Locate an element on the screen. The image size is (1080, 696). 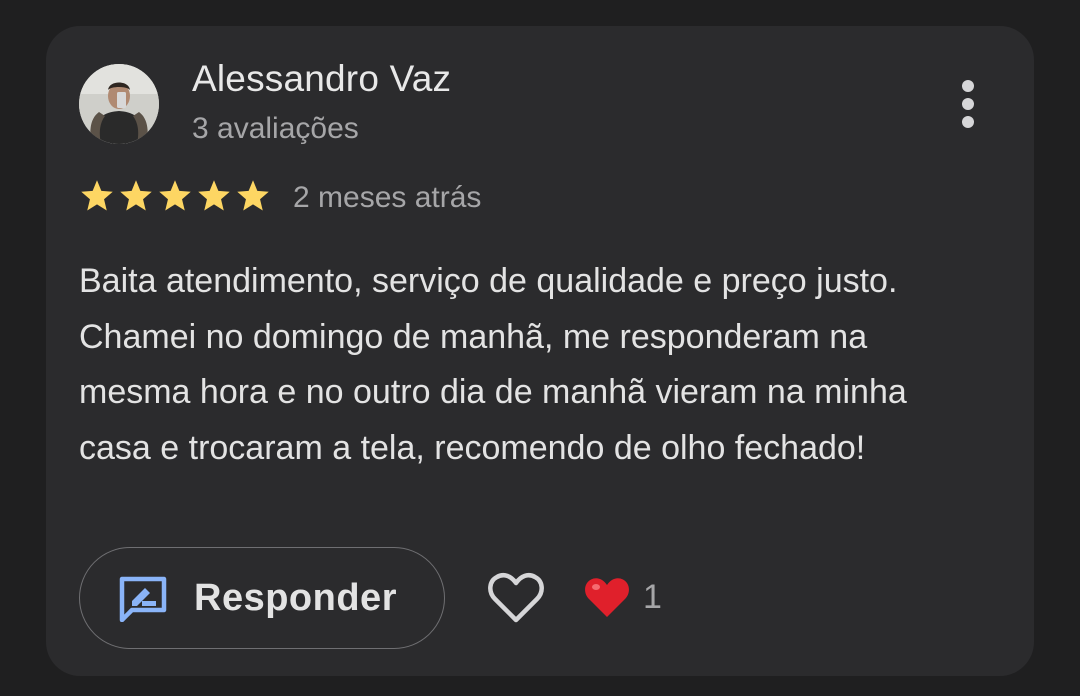
review-time: 2 meses atrás is located at coordinates (387, 197).